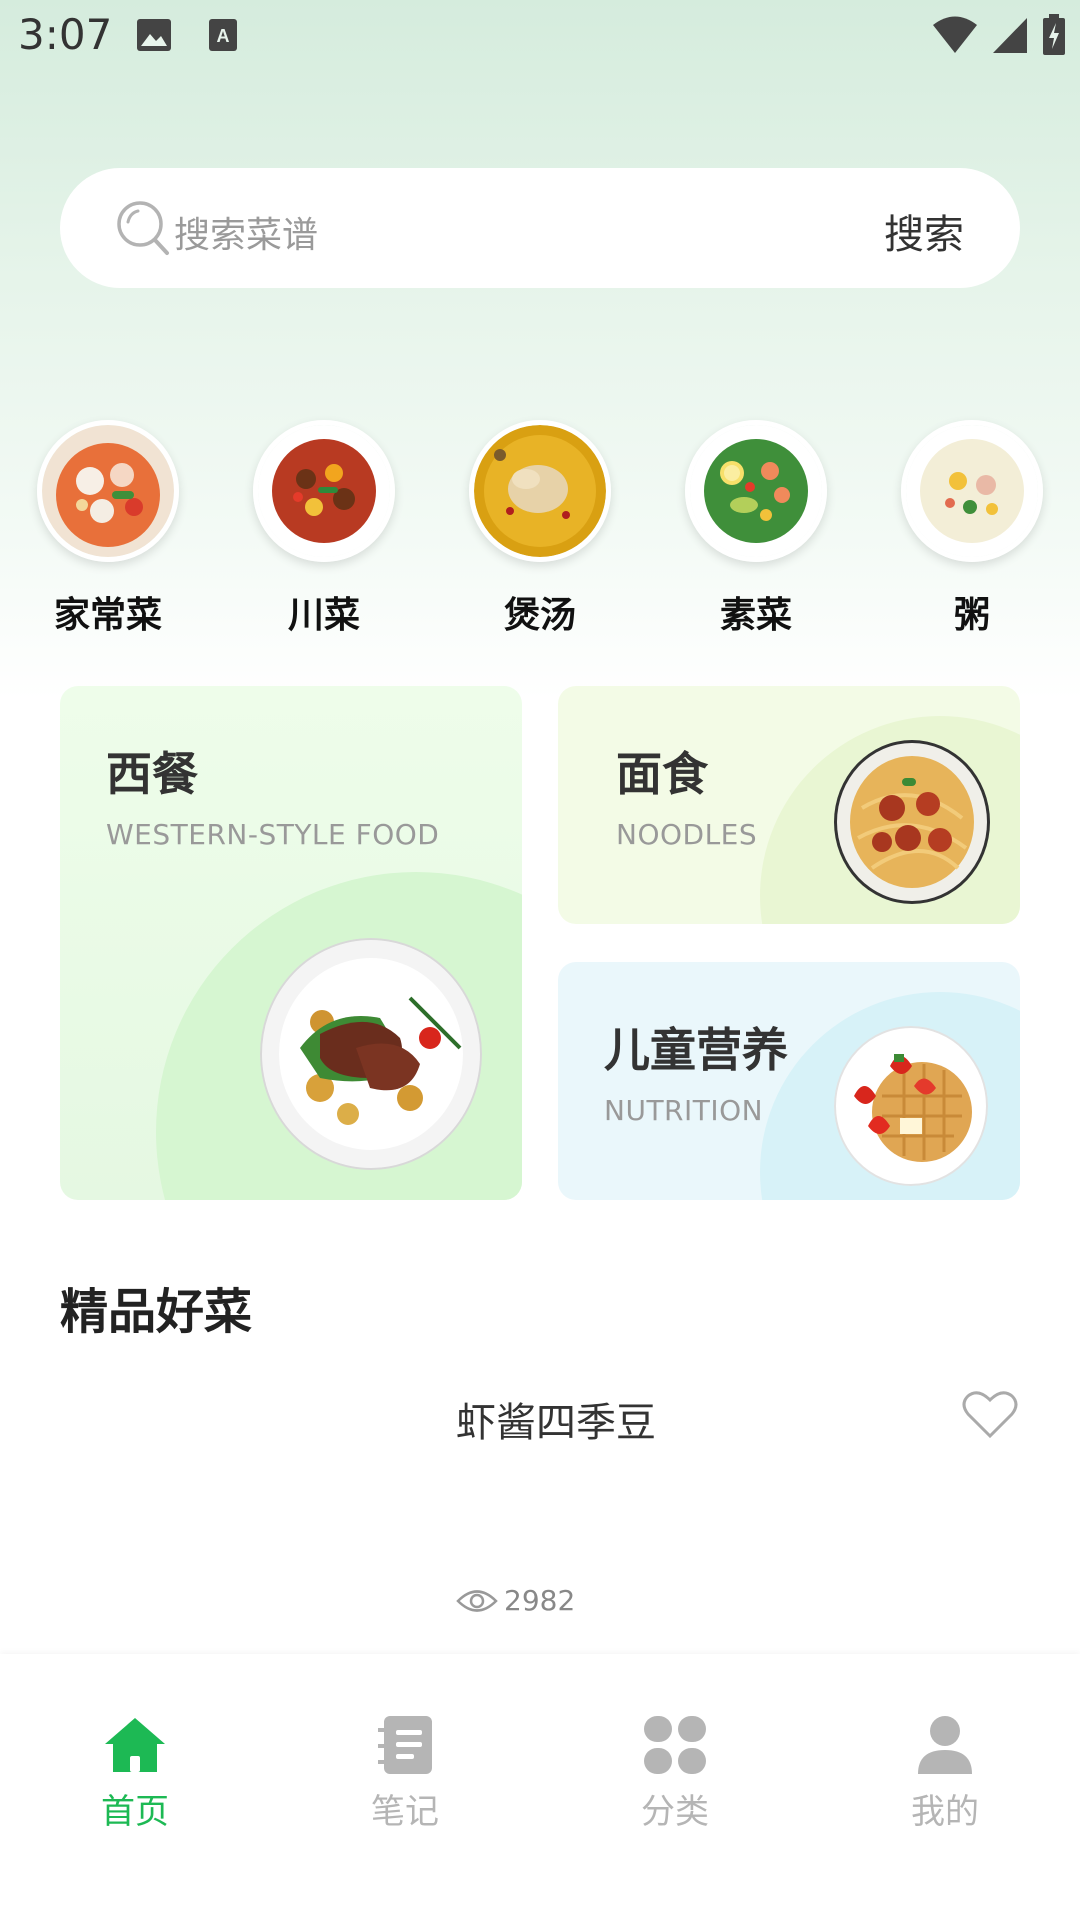 Image resolution: width=1080 pixels, height=1920 pixels. Describe the element at coordinates (945, 1745) in the screenshot. I see `profile-icon` at that location.